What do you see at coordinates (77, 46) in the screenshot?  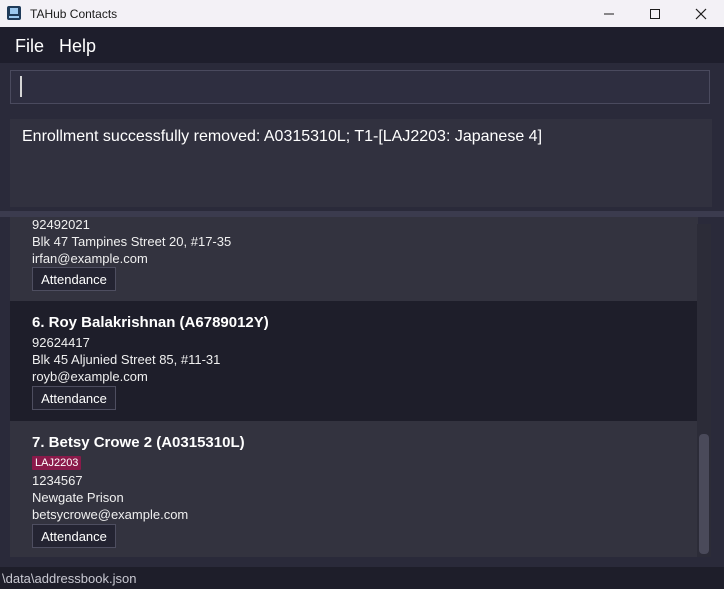 I see `menu-help: Help` at bounding box center [77, 46].